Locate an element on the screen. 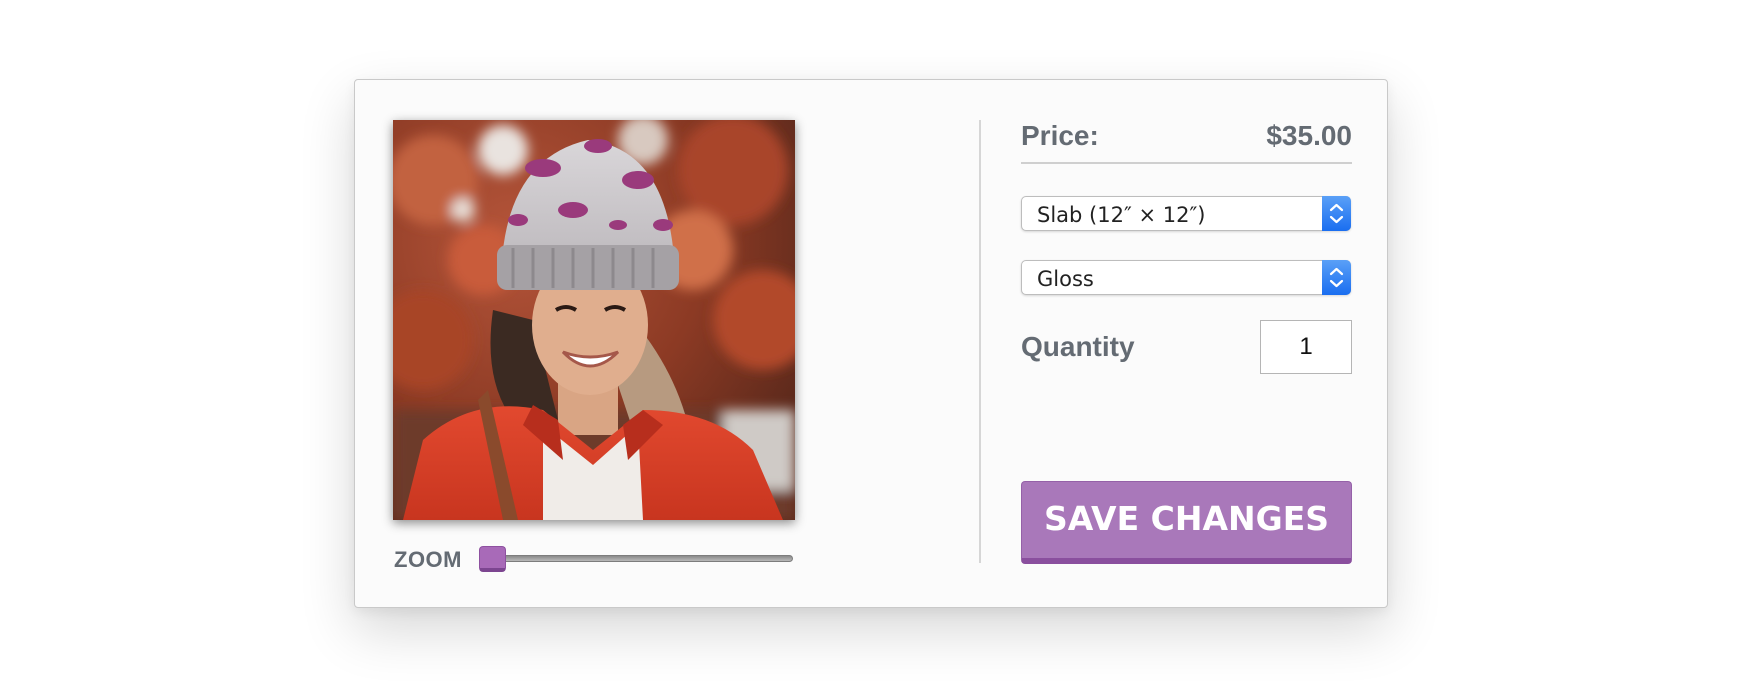  quantity-input is located at coordinates (1306, 347).